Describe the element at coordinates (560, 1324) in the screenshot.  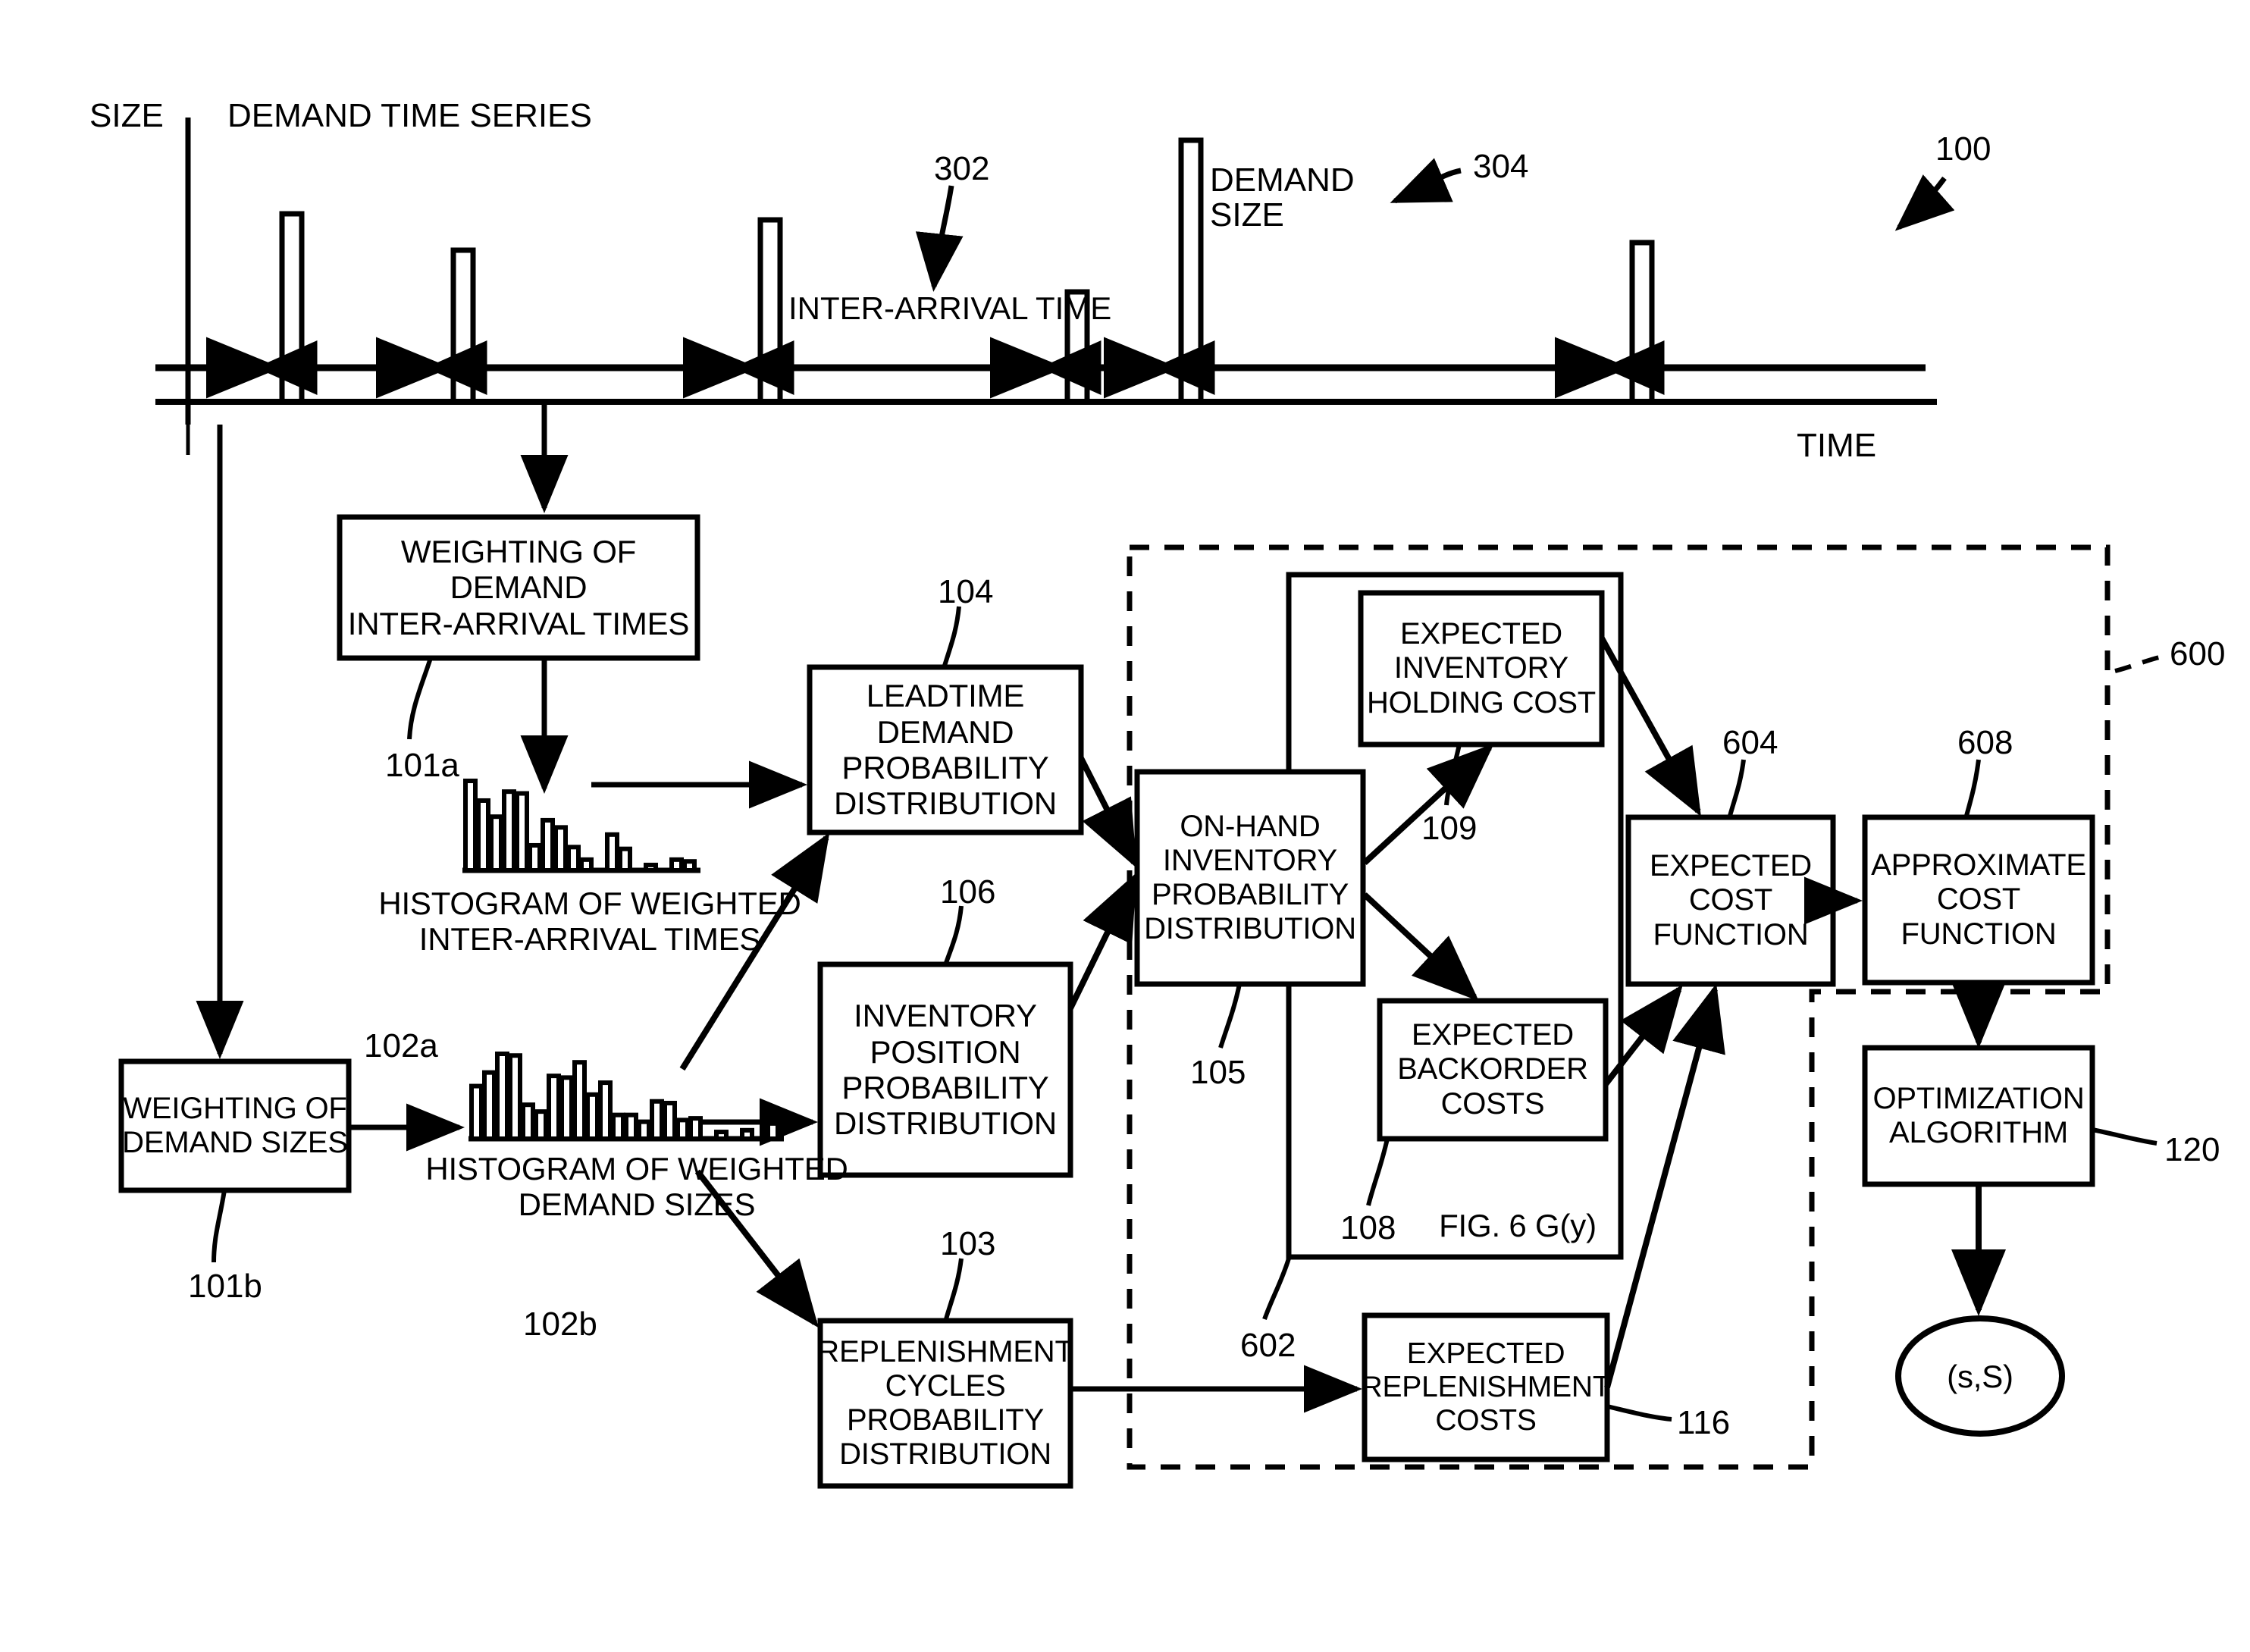
I see `ref-102b: 102b` at that location.